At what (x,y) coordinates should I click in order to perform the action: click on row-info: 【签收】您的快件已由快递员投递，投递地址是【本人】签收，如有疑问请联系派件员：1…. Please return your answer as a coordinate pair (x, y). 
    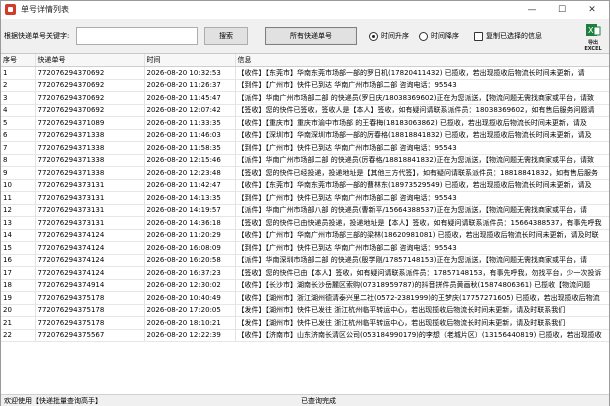
    Looking at the image, I should click on (422, 223).